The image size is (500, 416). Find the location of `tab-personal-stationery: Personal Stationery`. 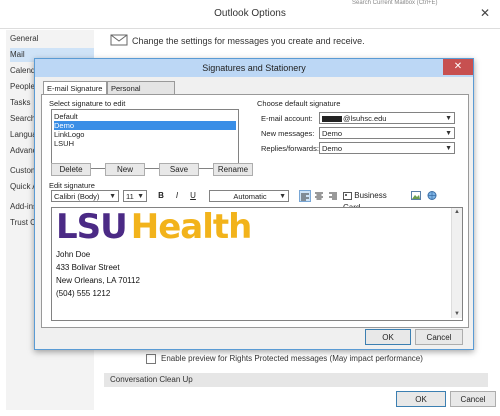

tab-personal-stationery: Personal Stationery is located at coordinates (141, 93).